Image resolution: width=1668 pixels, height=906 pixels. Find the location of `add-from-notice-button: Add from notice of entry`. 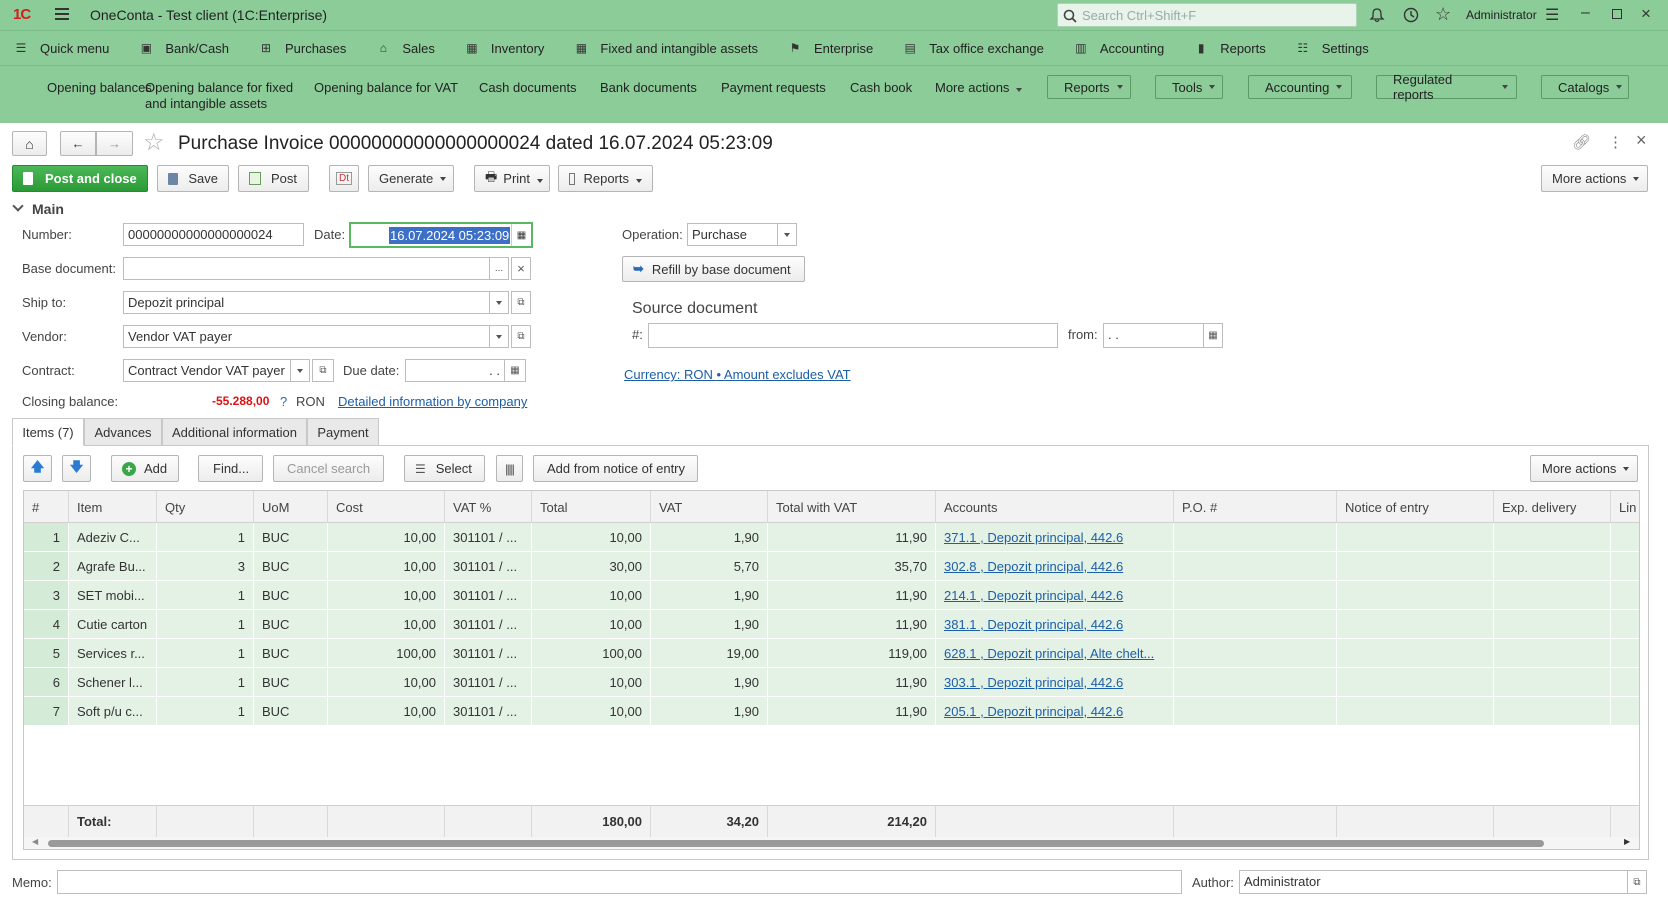

add-from-notice-button: Add from notice of entry is located at coordinates (615, 468).